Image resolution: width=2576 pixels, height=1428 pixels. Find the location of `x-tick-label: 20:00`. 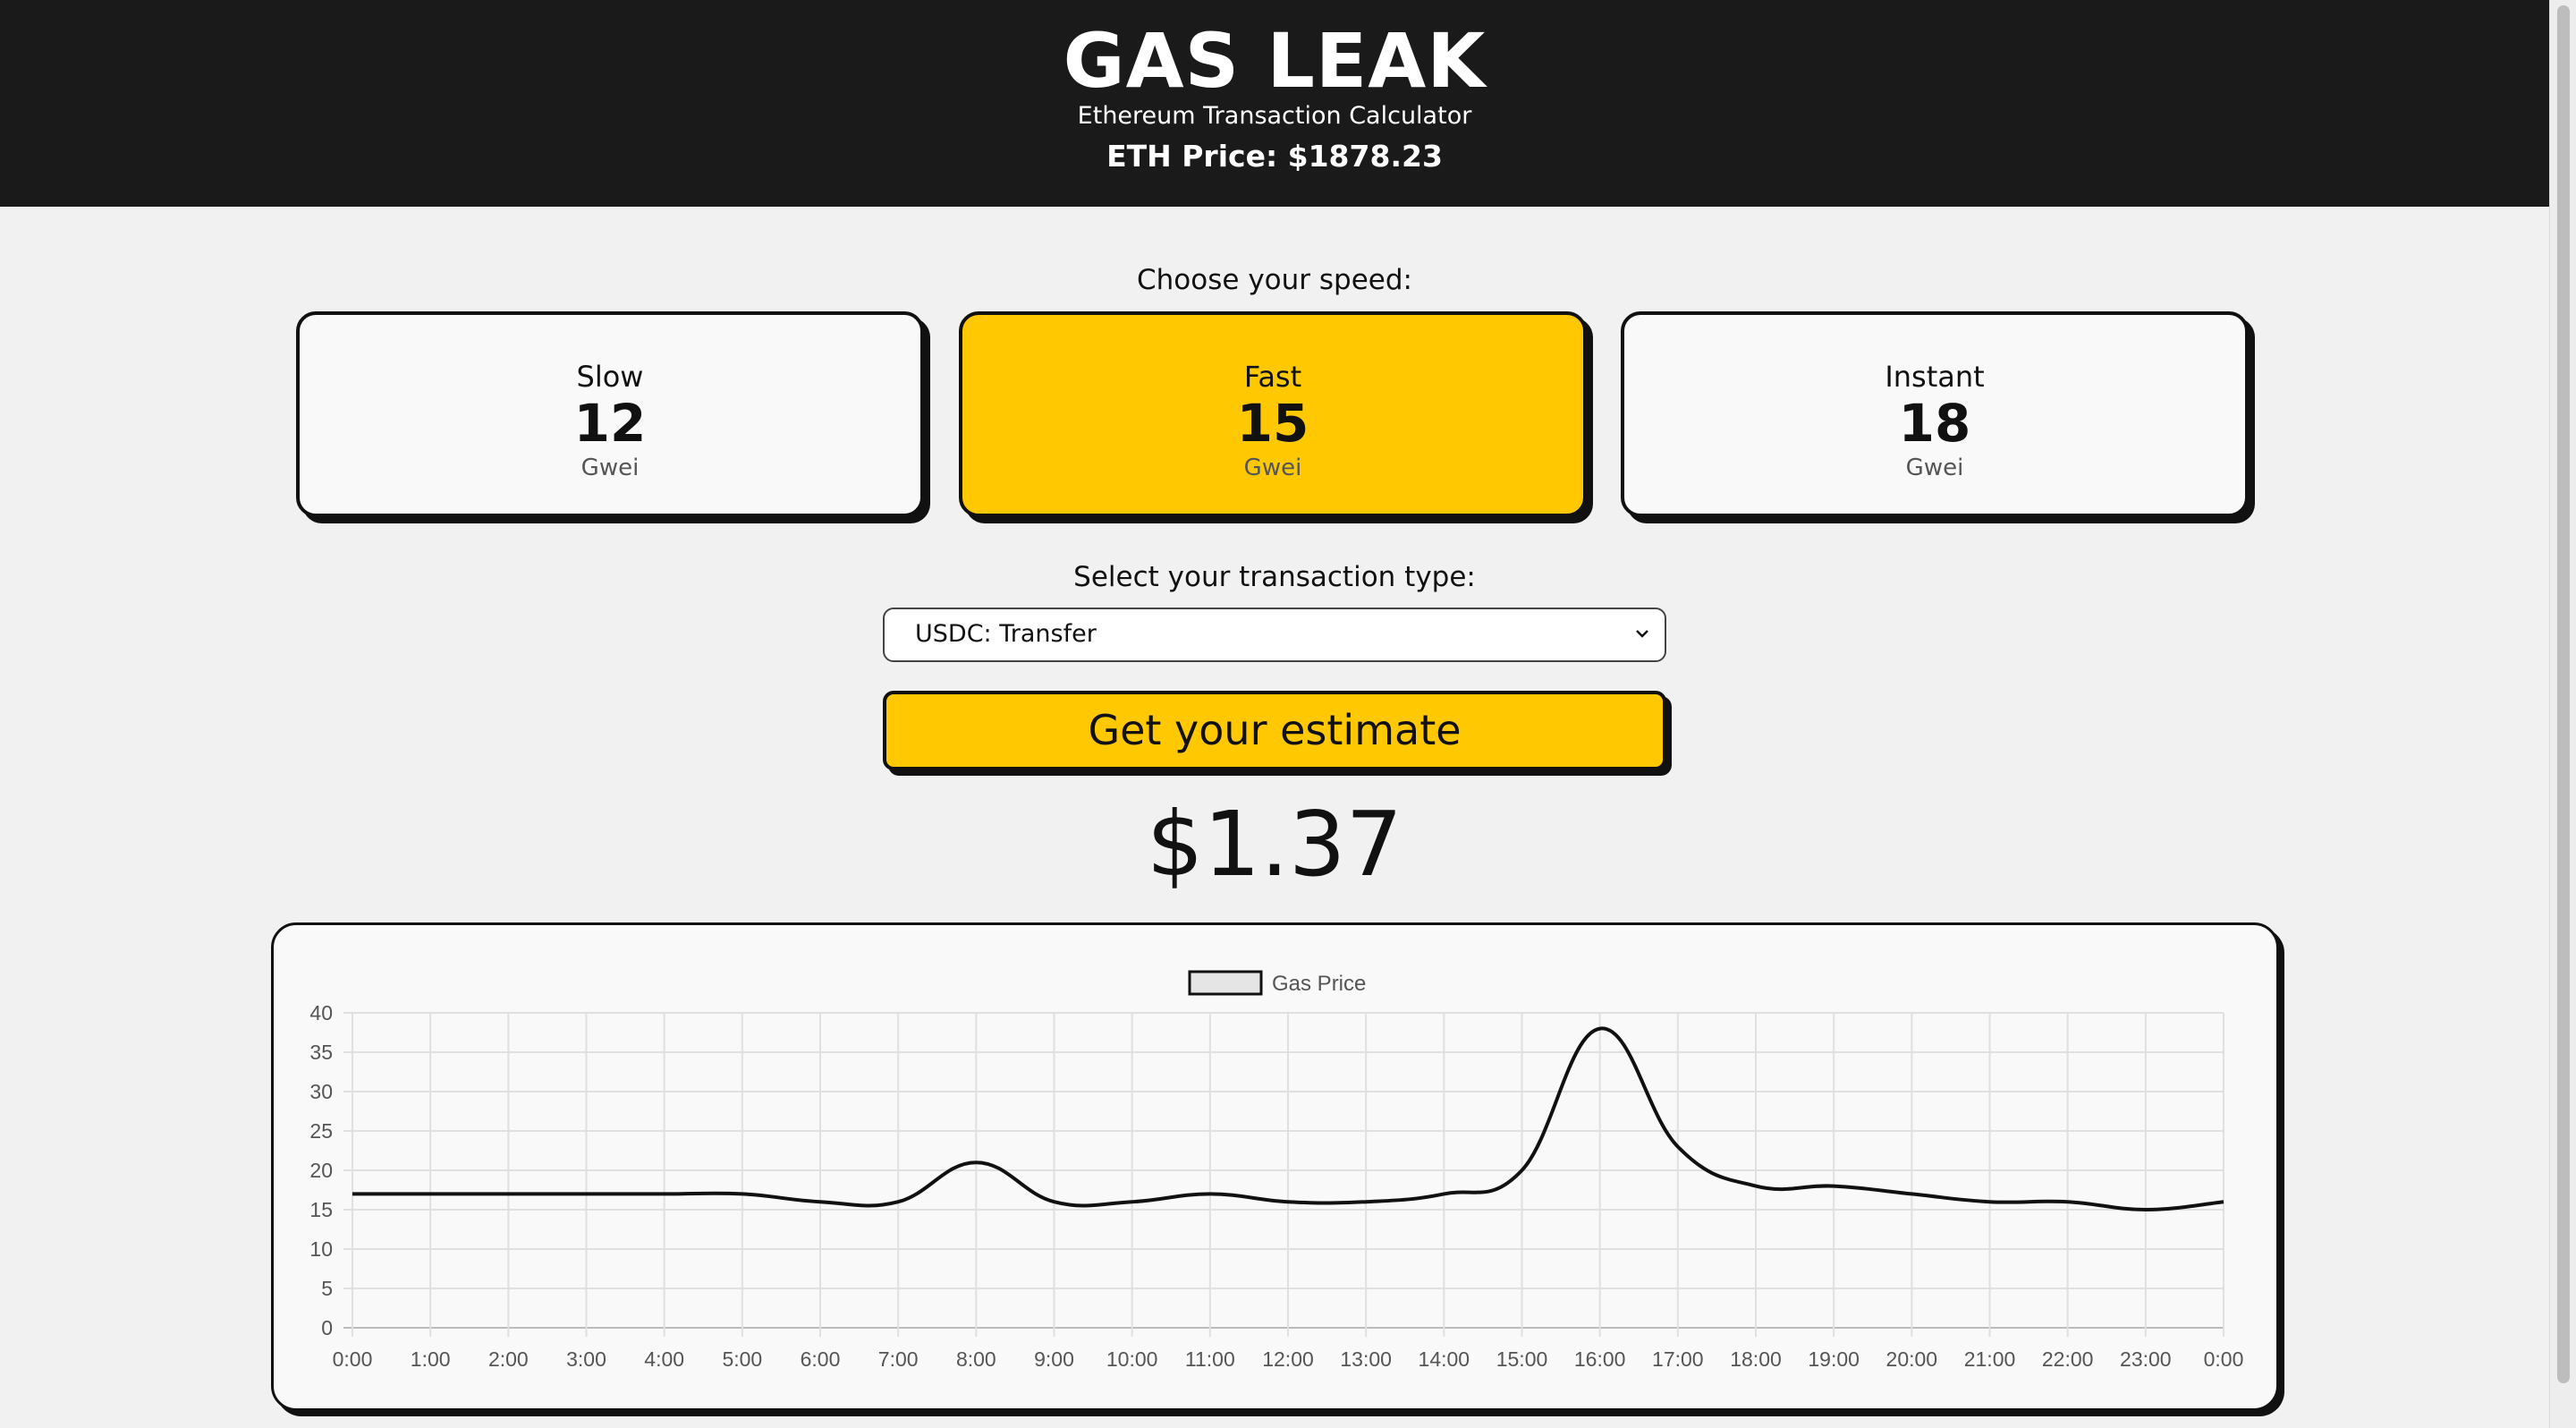

x-tick-label: 20:00 is located at coordinates (1912, 1359).